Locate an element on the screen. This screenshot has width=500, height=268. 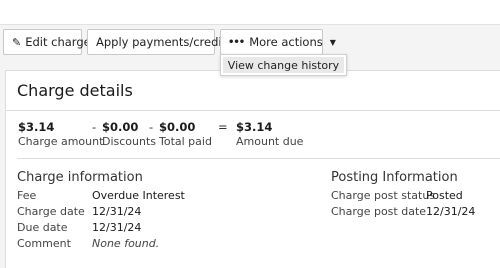
edit-charge-label: Edit charge is located at coordinates (58, 42).